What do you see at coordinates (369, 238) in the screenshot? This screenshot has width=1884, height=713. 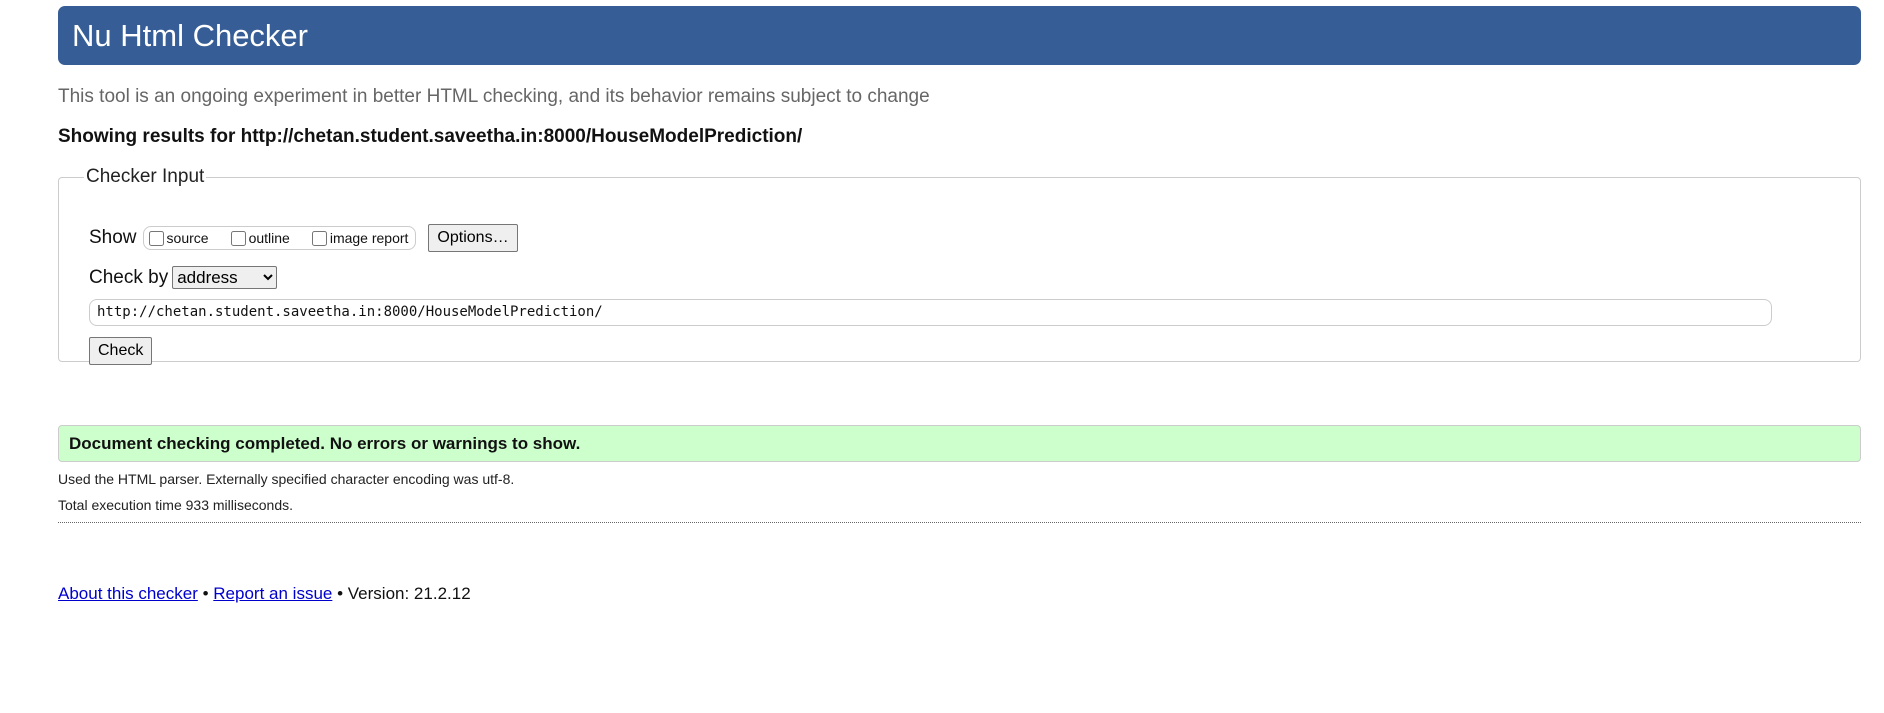 I see `image-report-label: image report` at bounding box center [369, 238].